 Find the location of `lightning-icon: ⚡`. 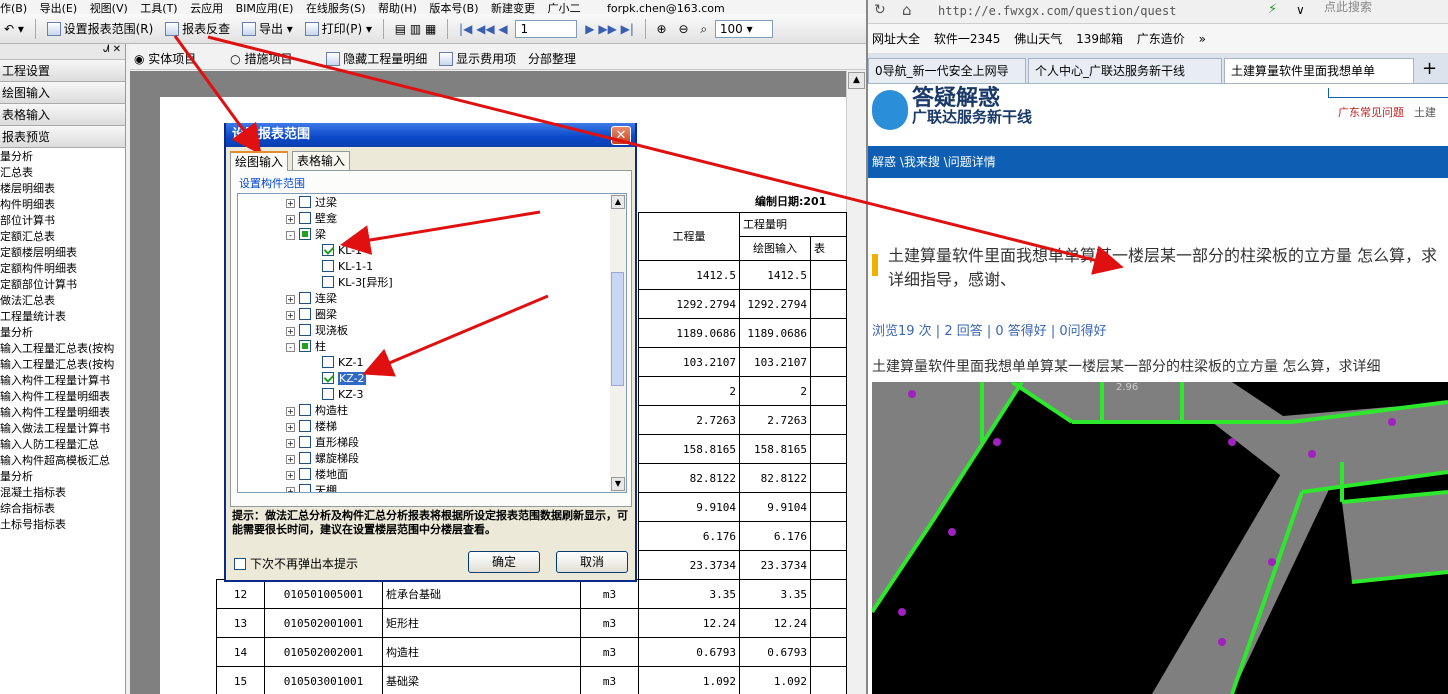

lightning-icon: ⚡ is located at coordinates (1272, 9).